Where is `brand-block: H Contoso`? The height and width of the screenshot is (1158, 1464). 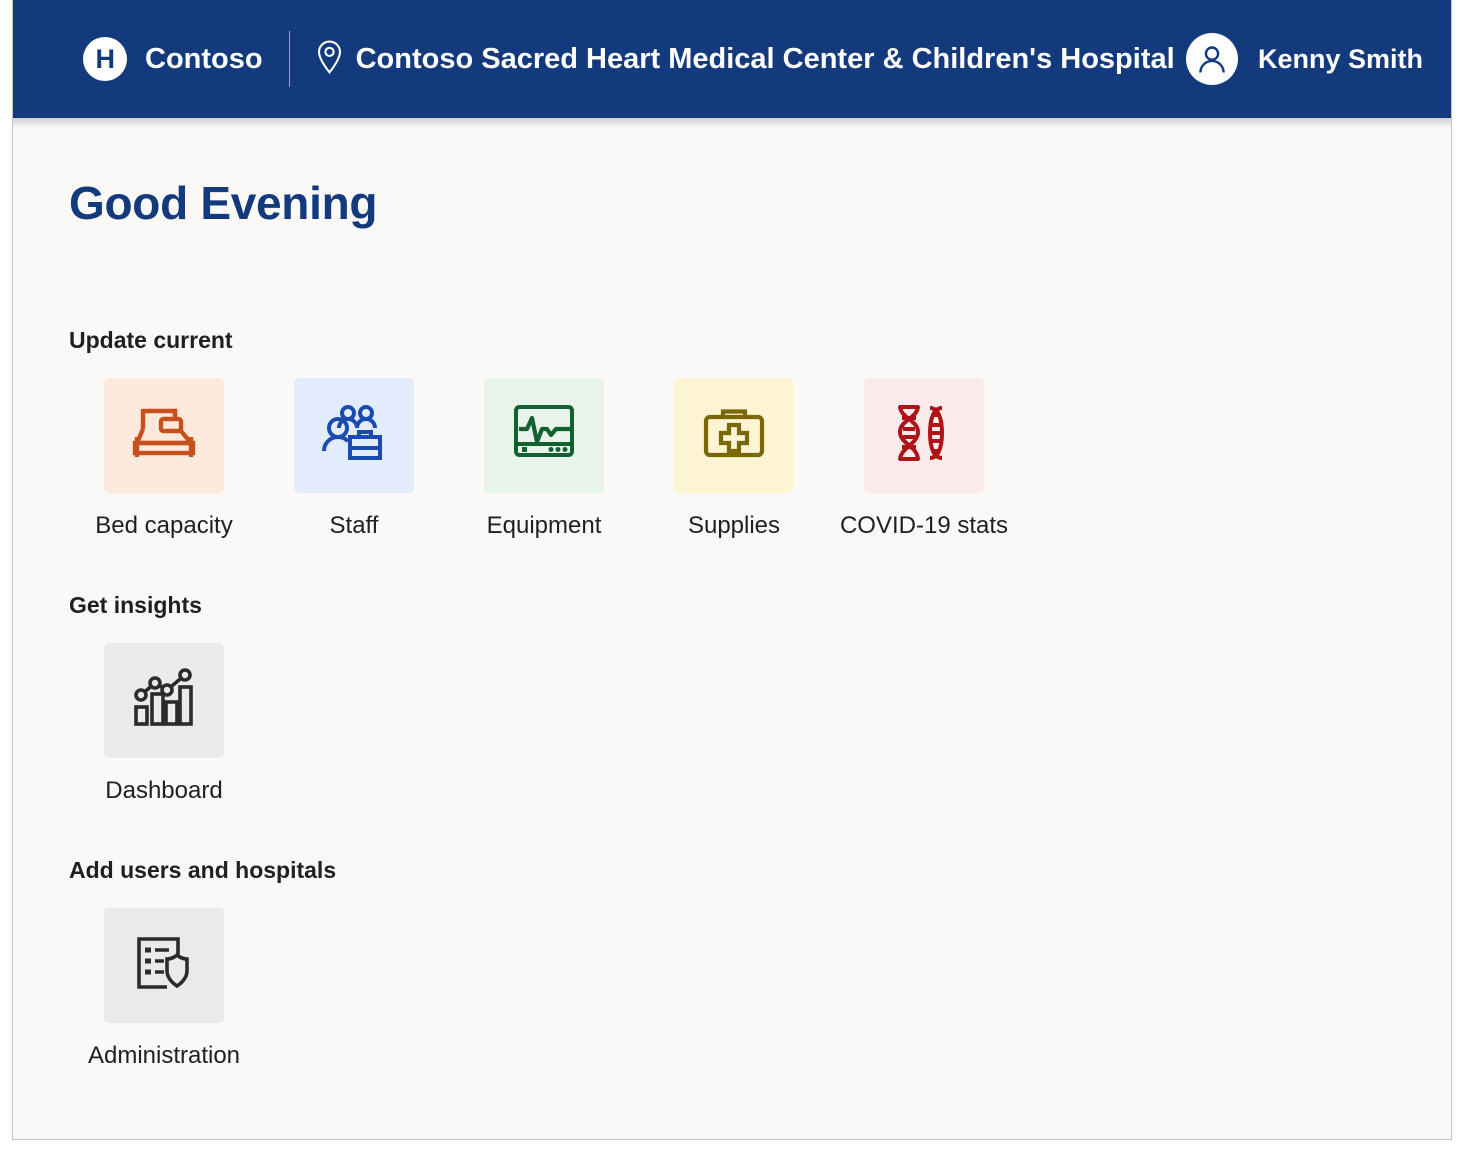 brand-block: H Contoso is located at coordinates (173, 59).